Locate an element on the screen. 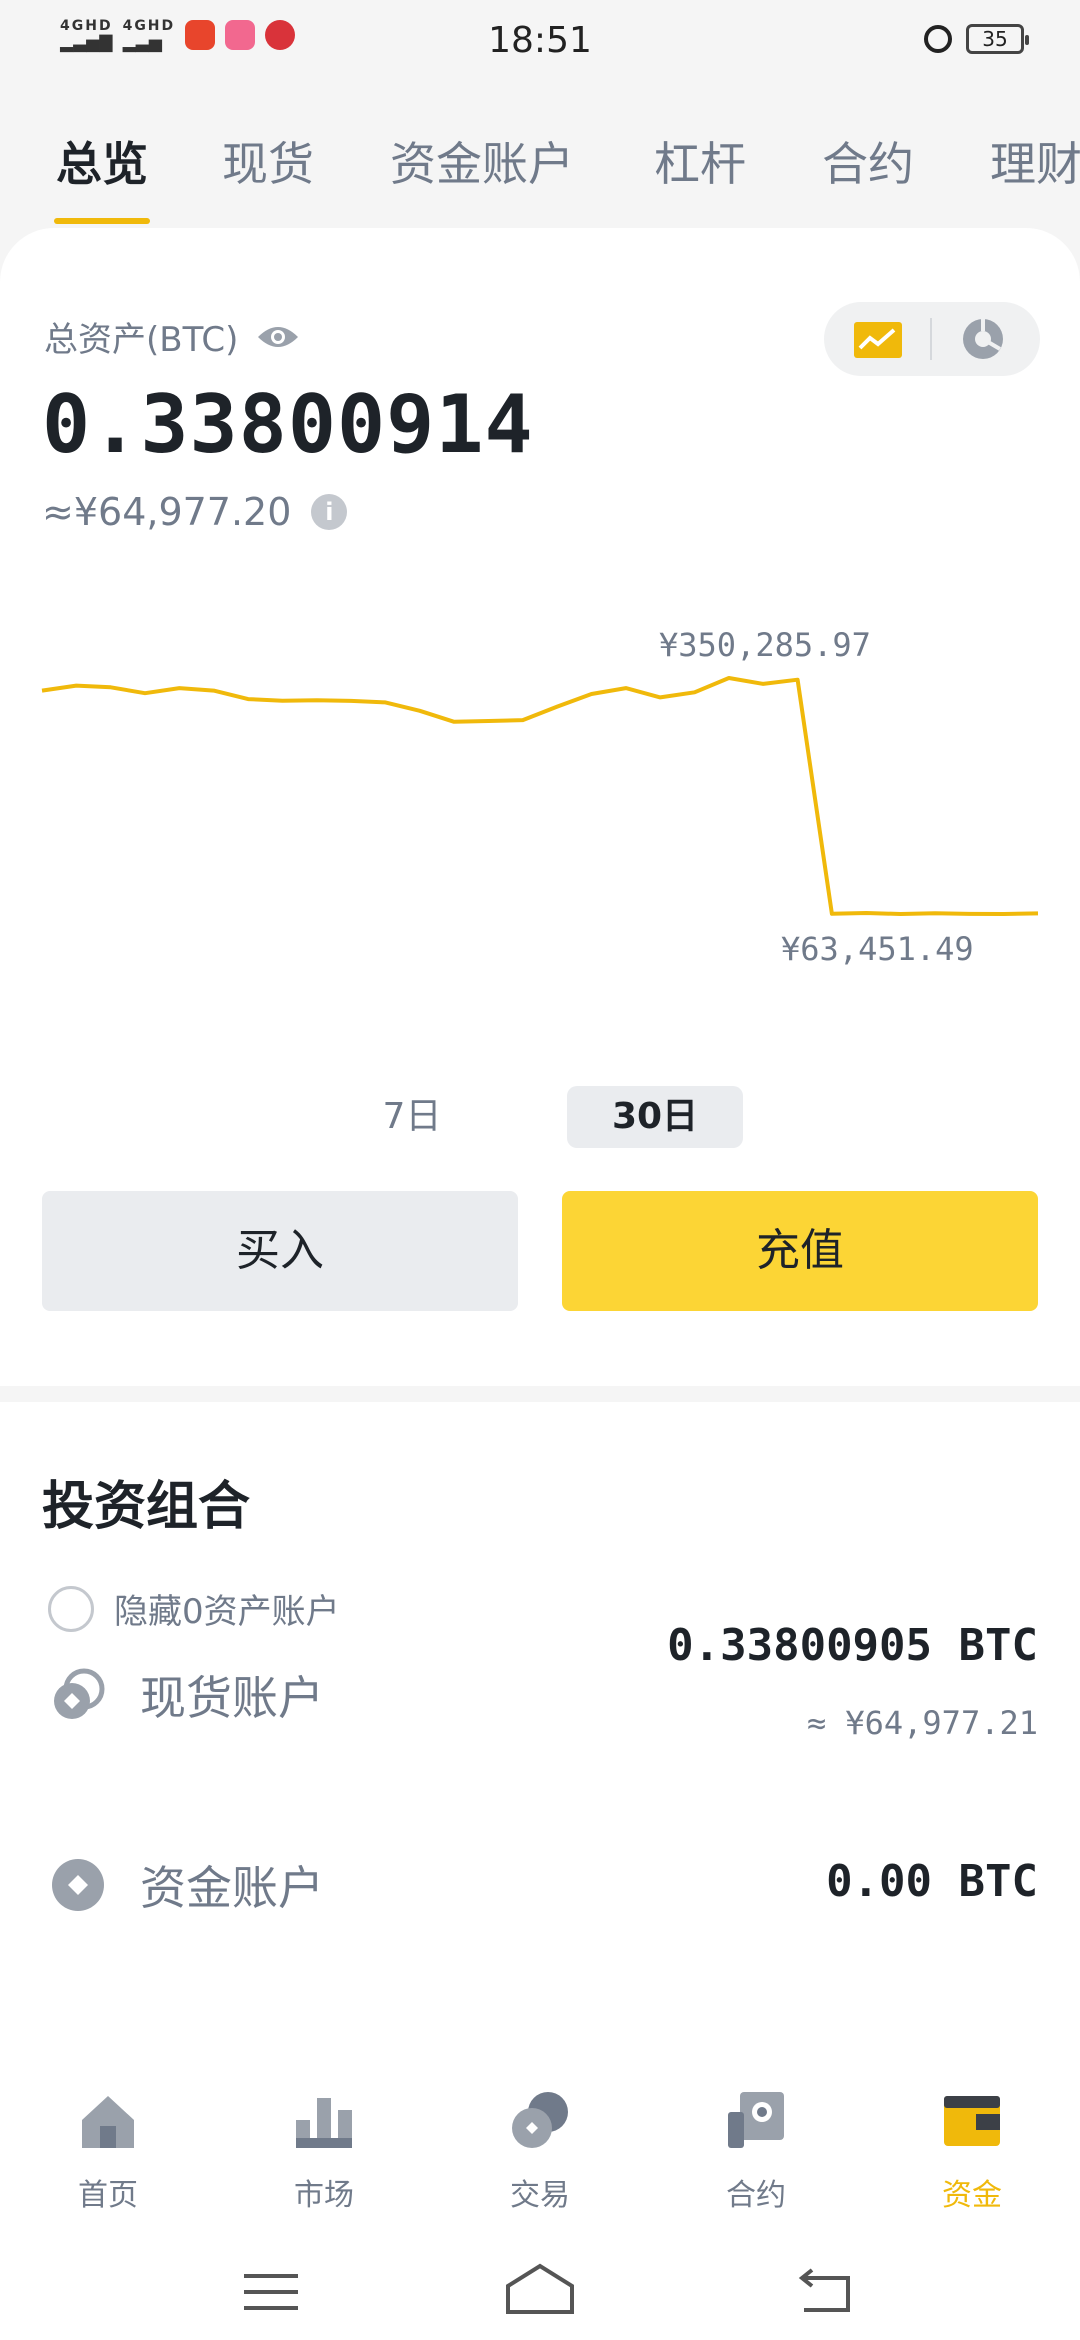 The height and width of the screenshot is (2340, 1080). home-system-icon is located at coordinates (540, 2289).